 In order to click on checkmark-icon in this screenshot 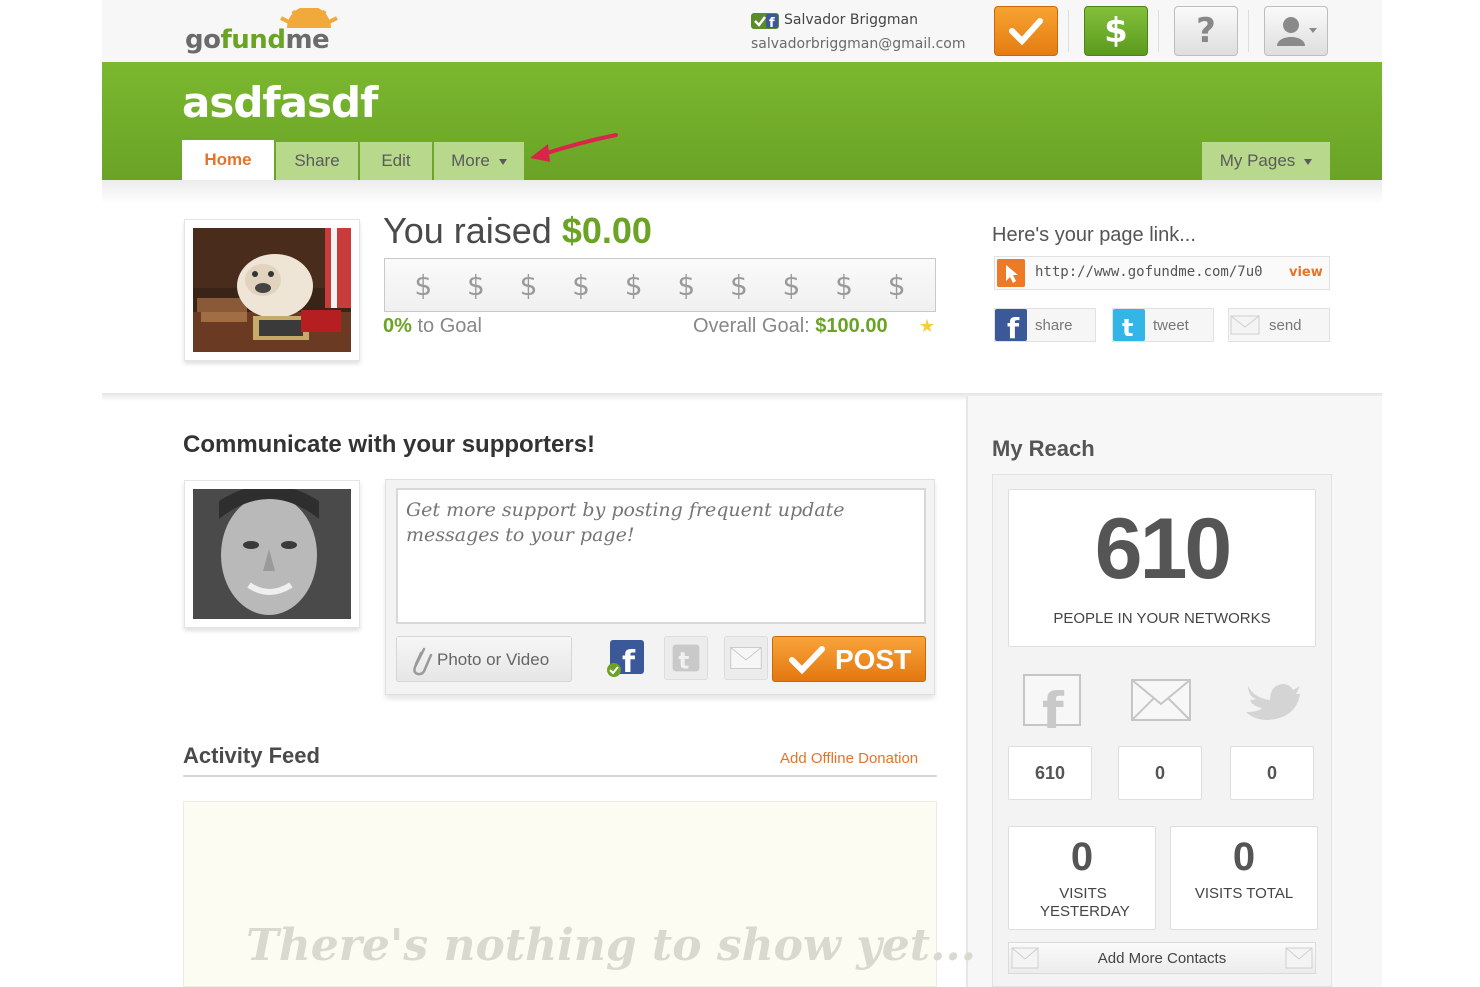, I will do `click(1026, 31)`.